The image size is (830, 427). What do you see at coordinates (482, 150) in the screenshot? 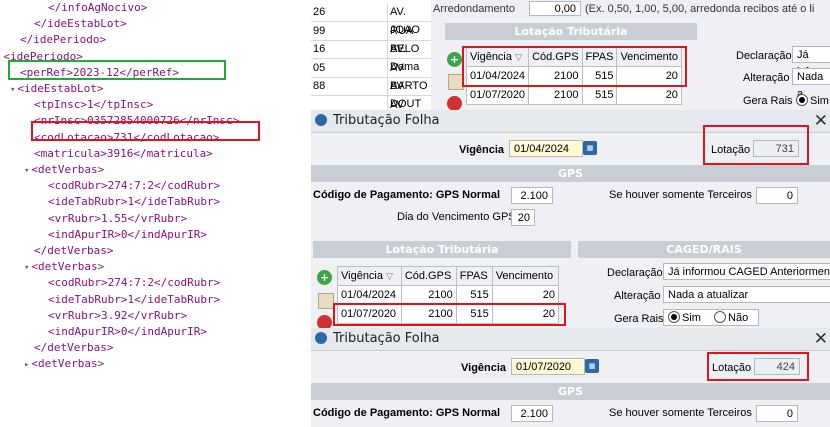
I see `vigencia-label: Vigência` at bounding box center [482, 150].